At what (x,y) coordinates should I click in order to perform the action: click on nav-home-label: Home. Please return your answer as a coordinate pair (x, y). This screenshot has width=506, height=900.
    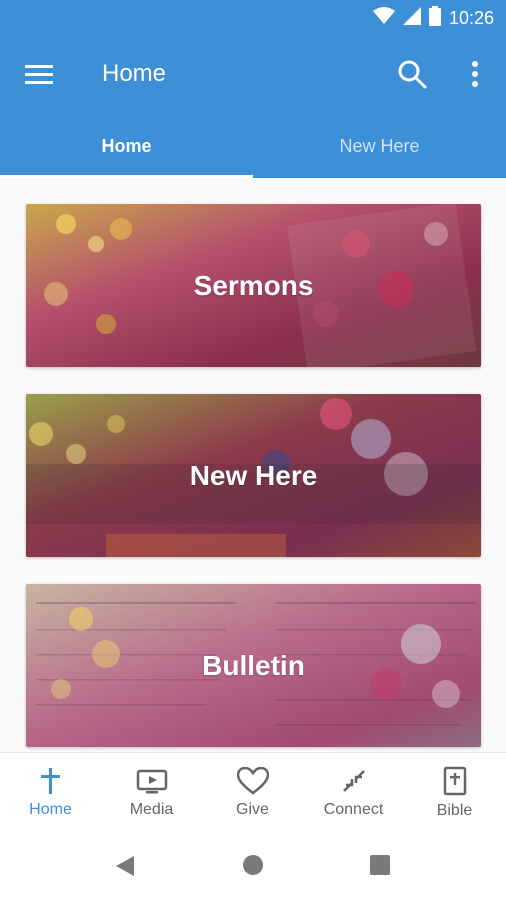
    Looking at the image, I should click on (50, 809).